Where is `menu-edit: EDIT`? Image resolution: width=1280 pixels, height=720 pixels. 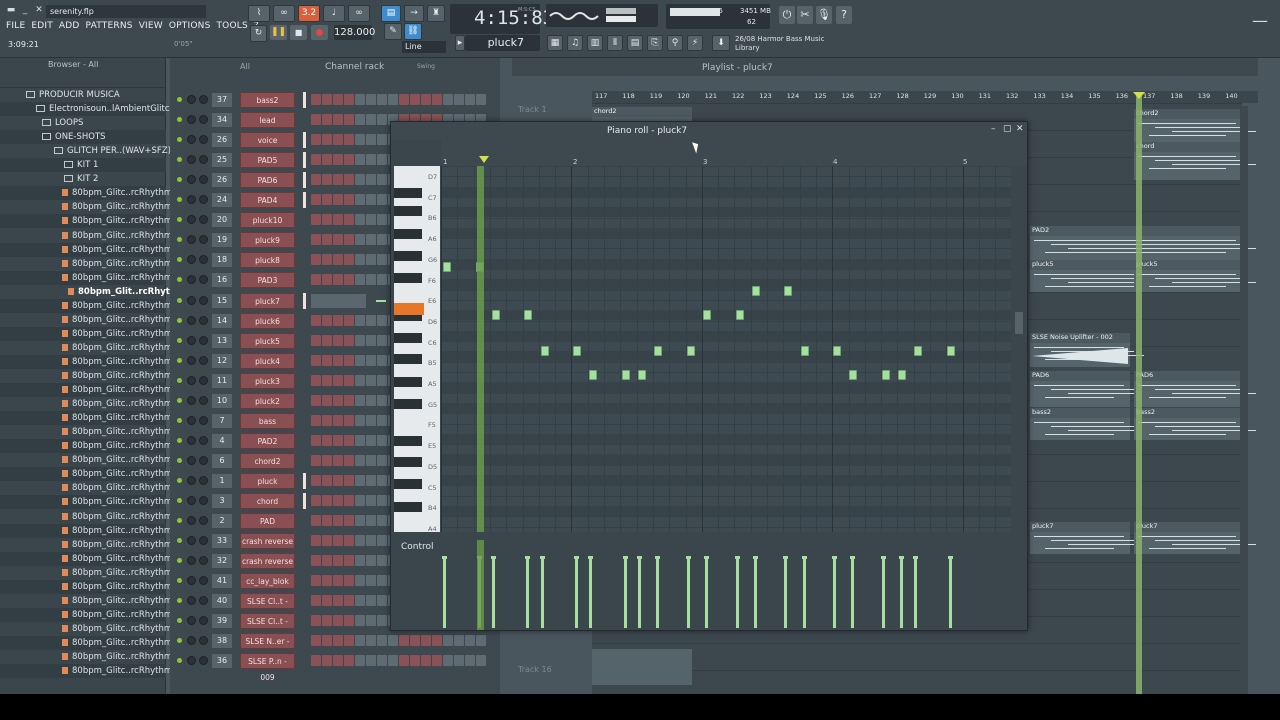 menu-edit: EDIT is located at coordinates (42, 27).